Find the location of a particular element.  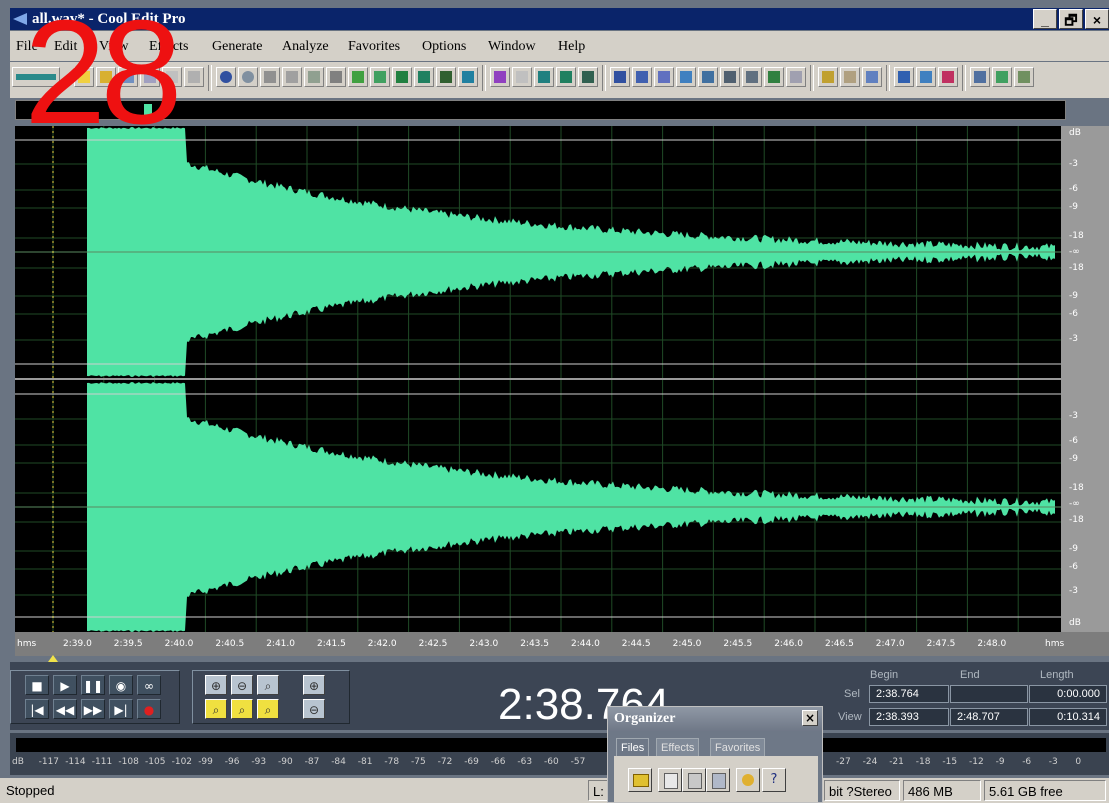

db-label: -18 is located at coordinates (1076, 268).